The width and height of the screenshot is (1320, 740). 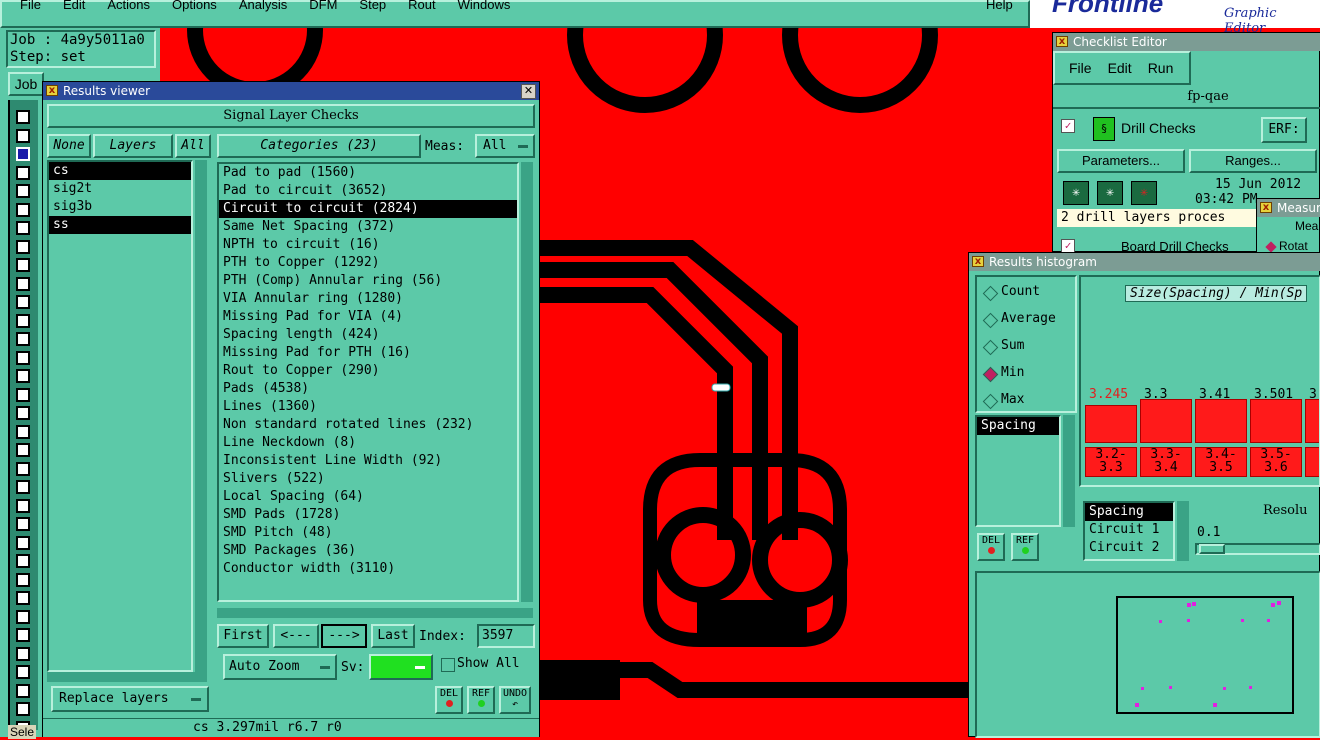 What do you see at coordinates (120, 225) in the screenshot?
I see `layer-item: ss` at bounding box center [120, 225].